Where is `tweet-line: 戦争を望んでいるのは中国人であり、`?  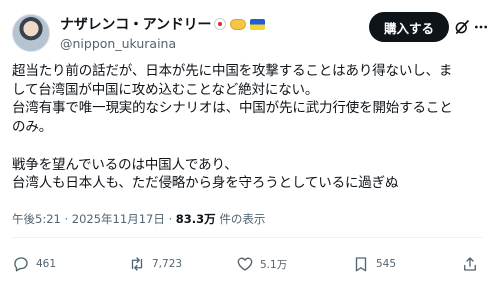 tweet-line: 戦争を望んでいるのは中国人であり、 is located at coordinates (125, 164).